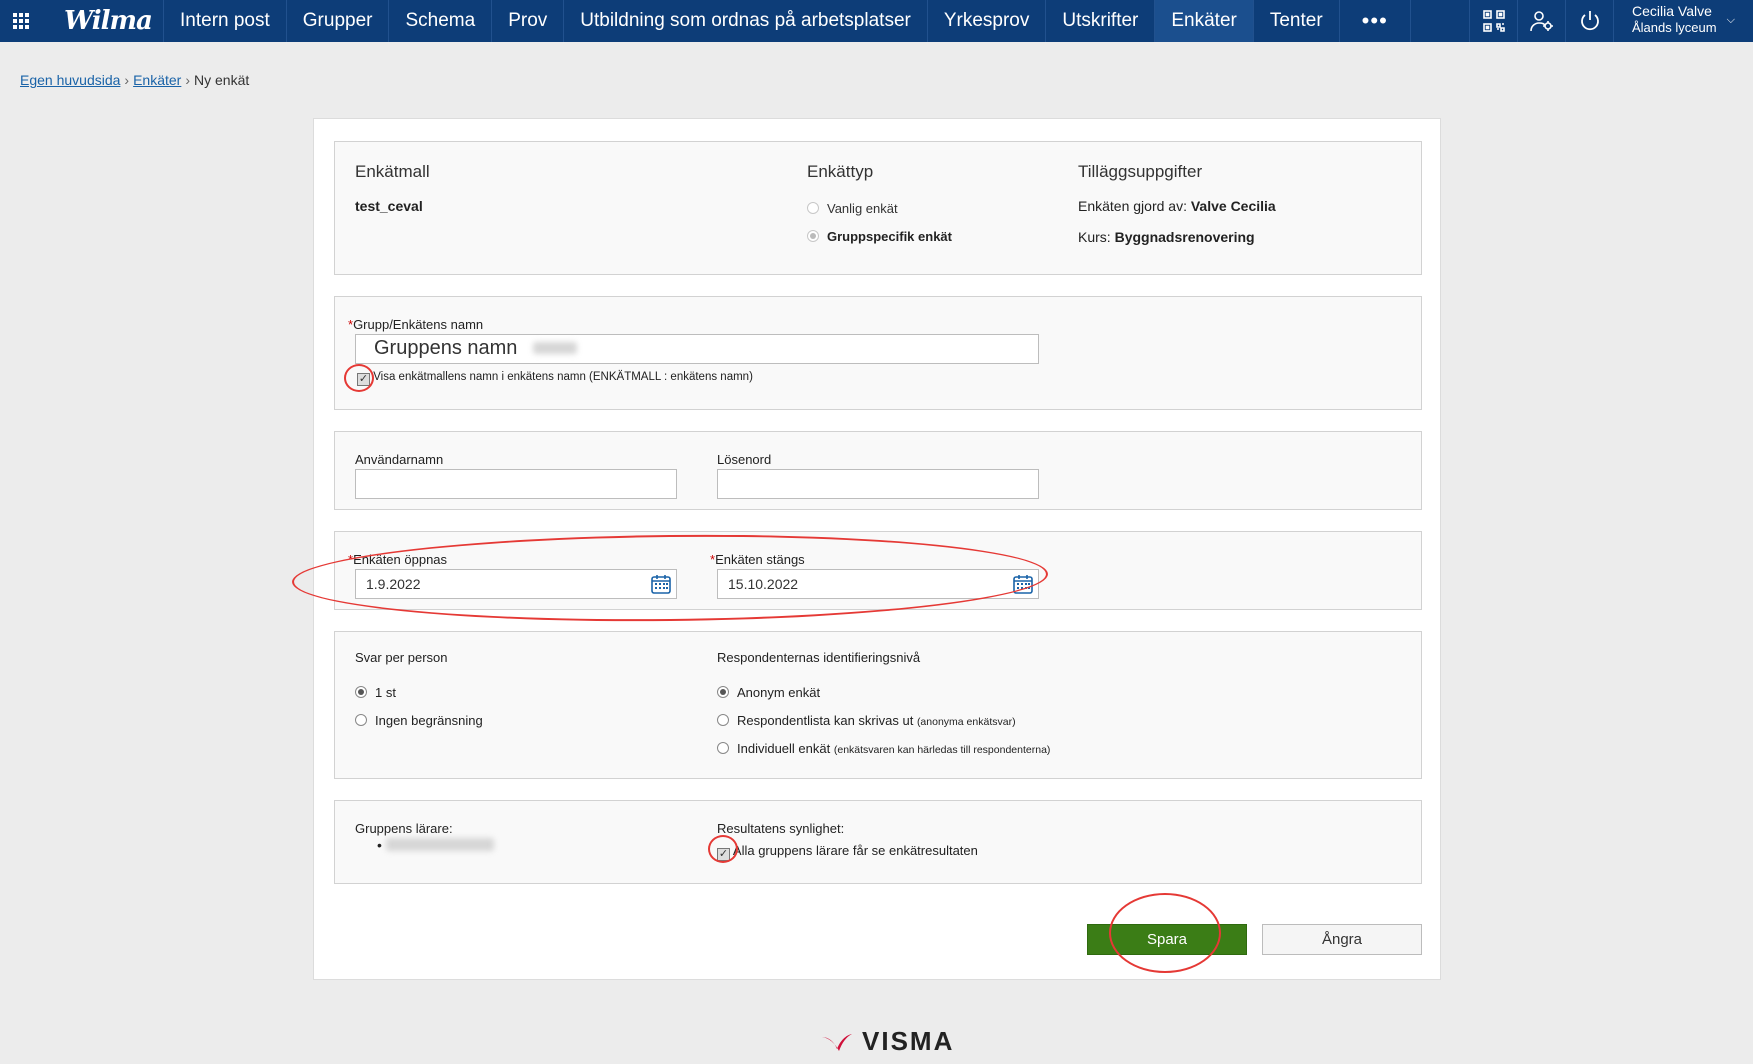 Image resolution: width=1753 pixels, height=1064 pixels. Describe the element at coordinates (887, 1041) in the screenshot. I see `visma-logo: VISMA` at that location.